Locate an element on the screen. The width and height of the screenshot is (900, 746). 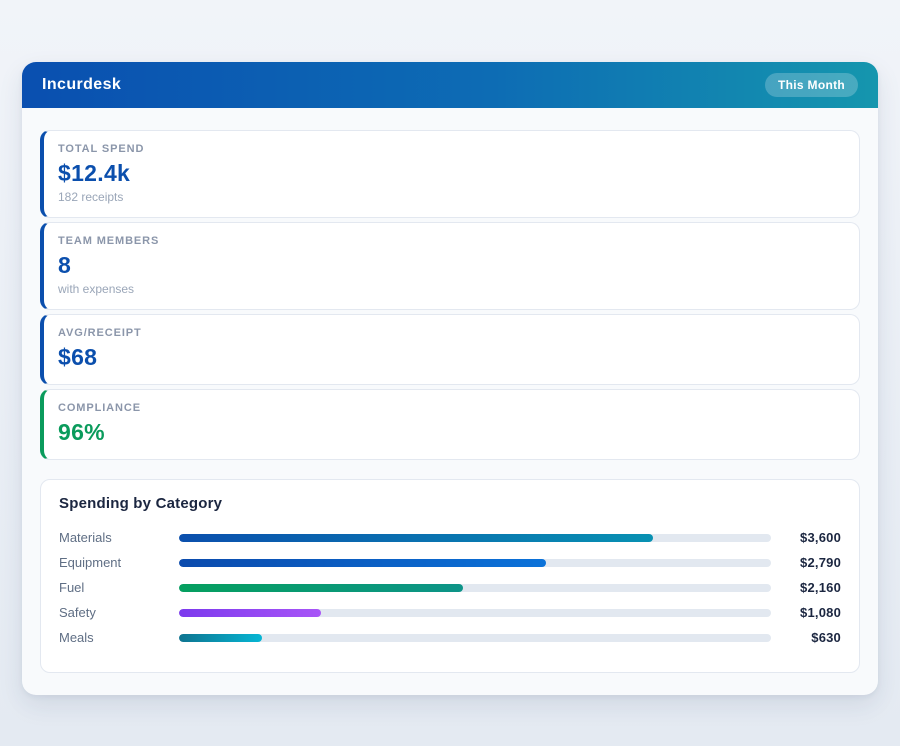
chart-category-row: Meals $630 is located at coordinates (450, 637).